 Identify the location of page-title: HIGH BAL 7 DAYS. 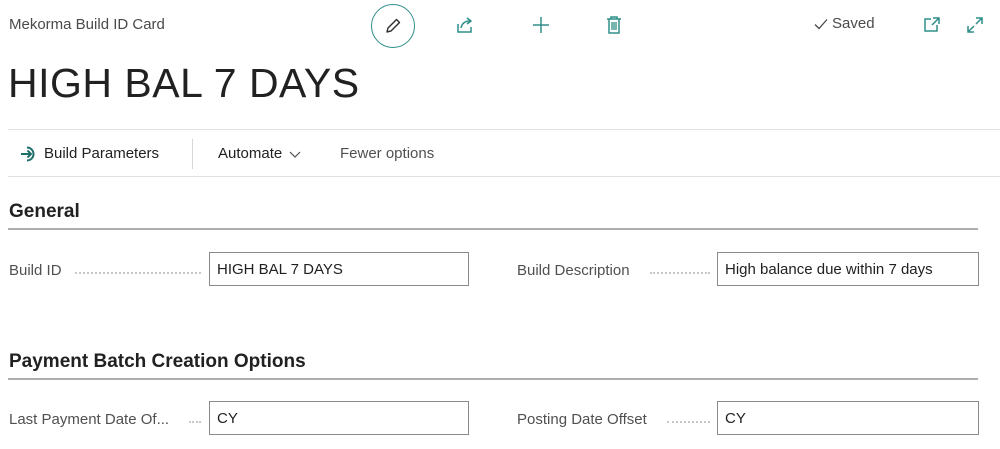
(184, 83).